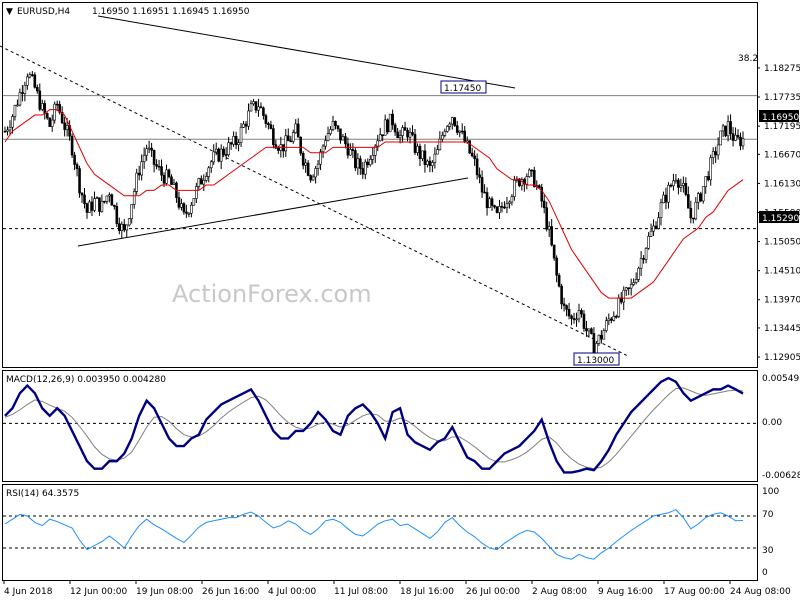  What do you see at coordinates (782, 243) in the screenshot?
I see `price-tick-label: 1.15050` at bounding box center [782, 243].